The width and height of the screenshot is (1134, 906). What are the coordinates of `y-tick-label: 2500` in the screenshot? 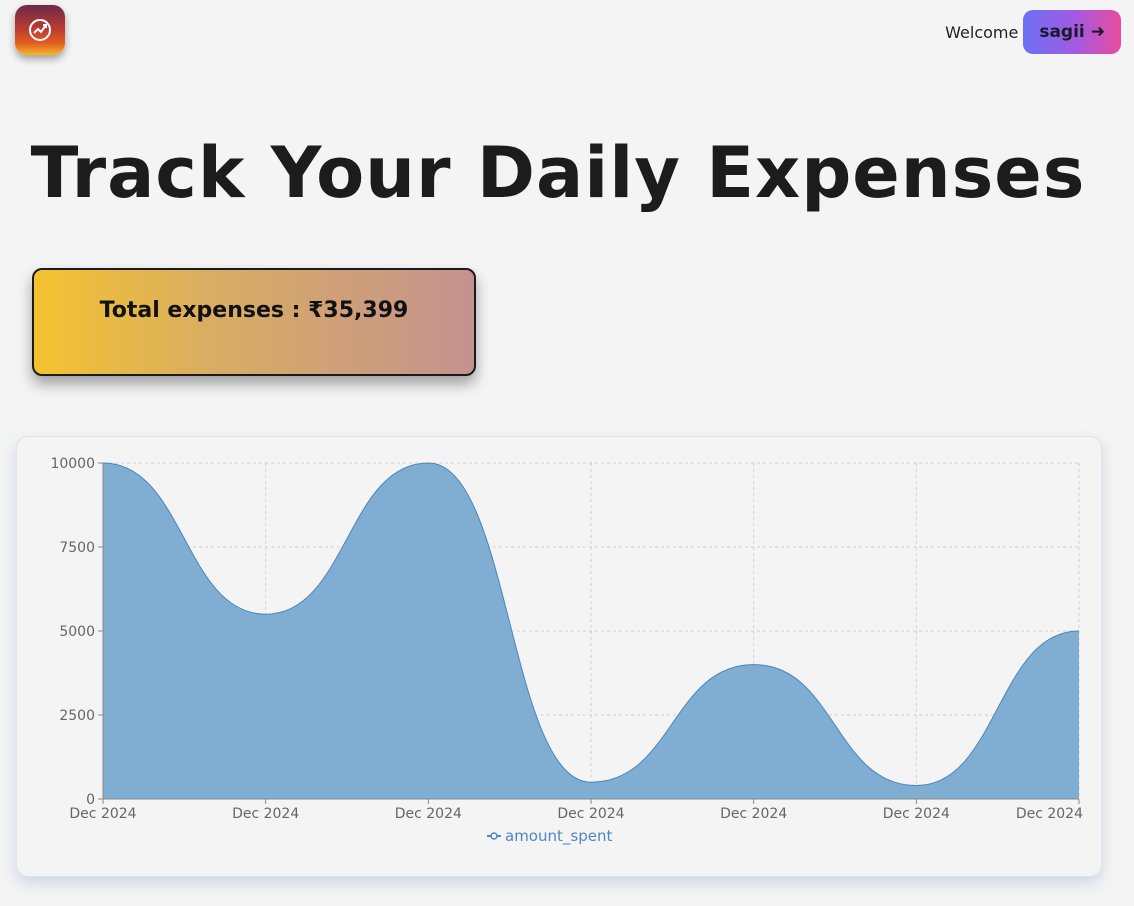 It's located at (77, 716).